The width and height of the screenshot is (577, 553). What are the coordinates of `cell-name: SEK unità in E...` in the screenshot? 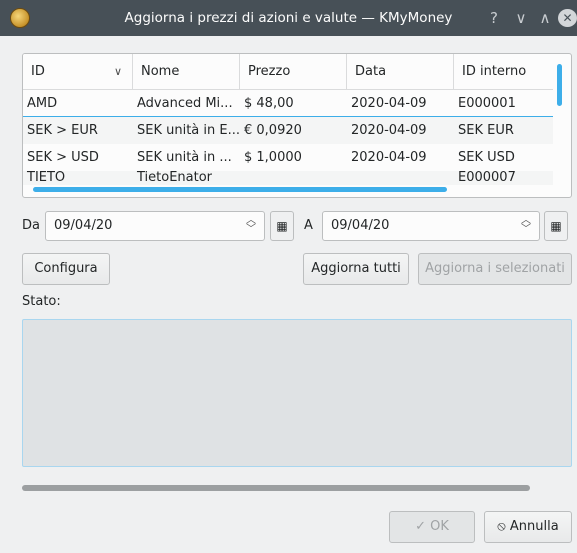 It's located at (188, 130).